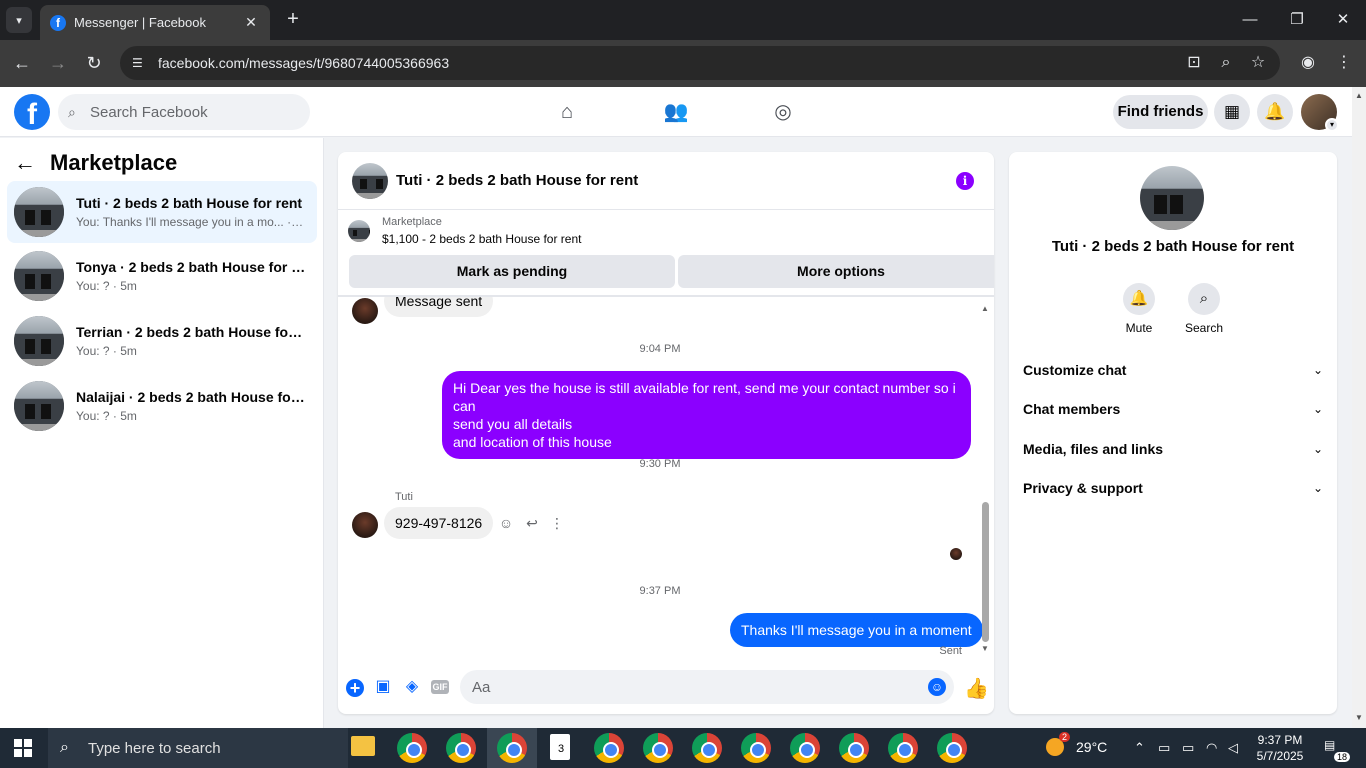  Describe the element at coordinates (22, 63) in the screenshot. I see `back-icon: ←` at that location.